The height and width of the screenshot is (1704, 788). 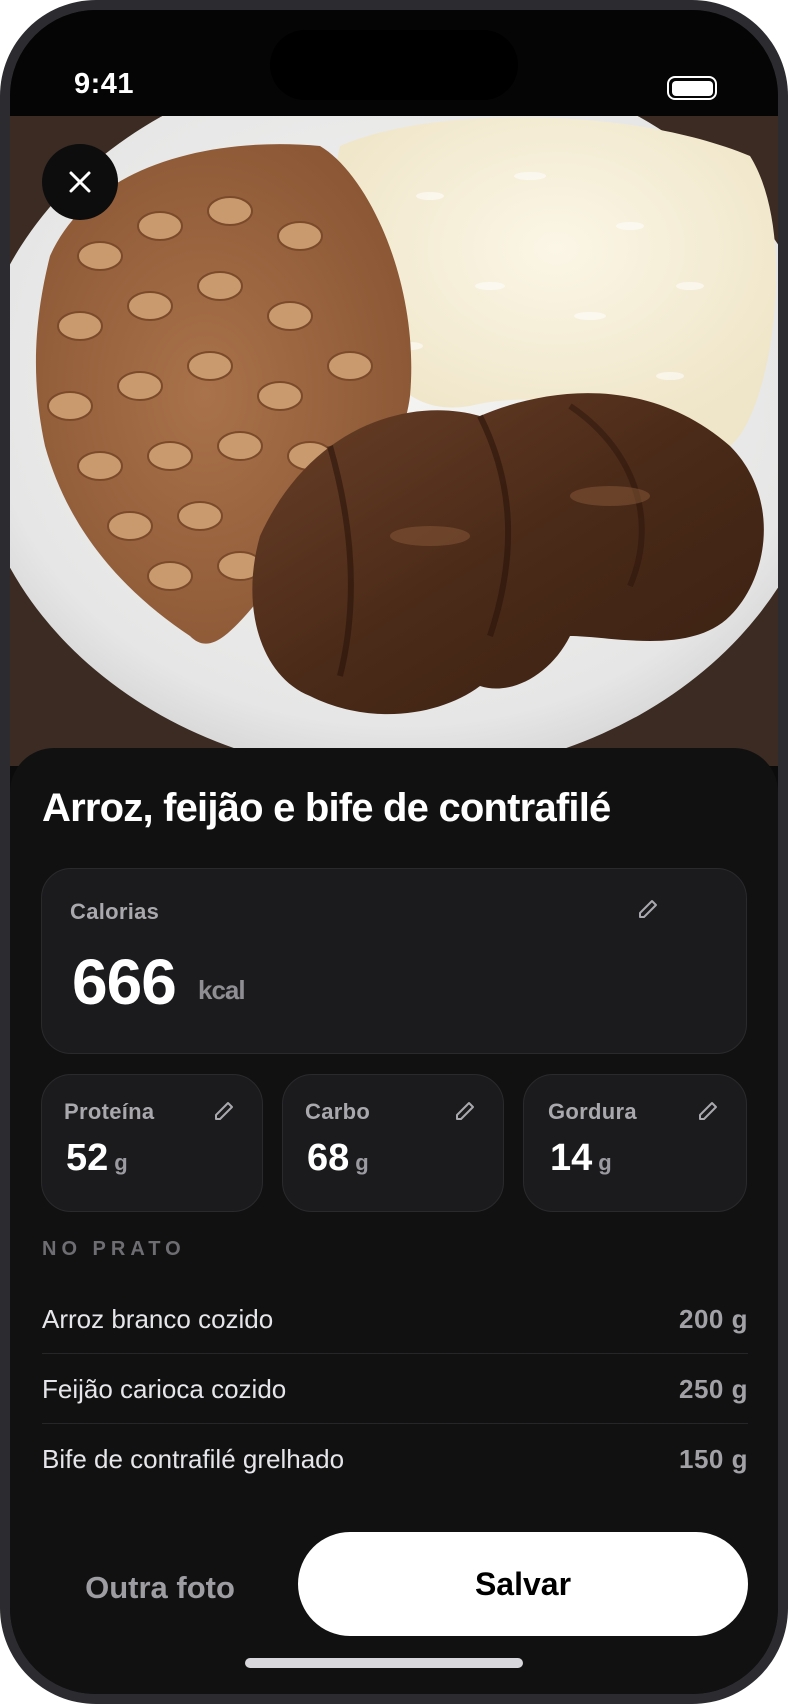 What do you see at coordinates (635, 1143) in the screenshot?
I see `fat-card: Gordura 14 g` at bounding box center [635, 1143].